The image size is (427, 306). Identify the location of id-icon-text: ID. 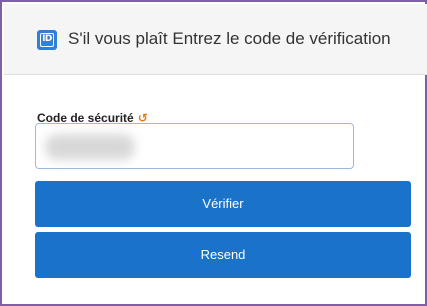
(47, 40).